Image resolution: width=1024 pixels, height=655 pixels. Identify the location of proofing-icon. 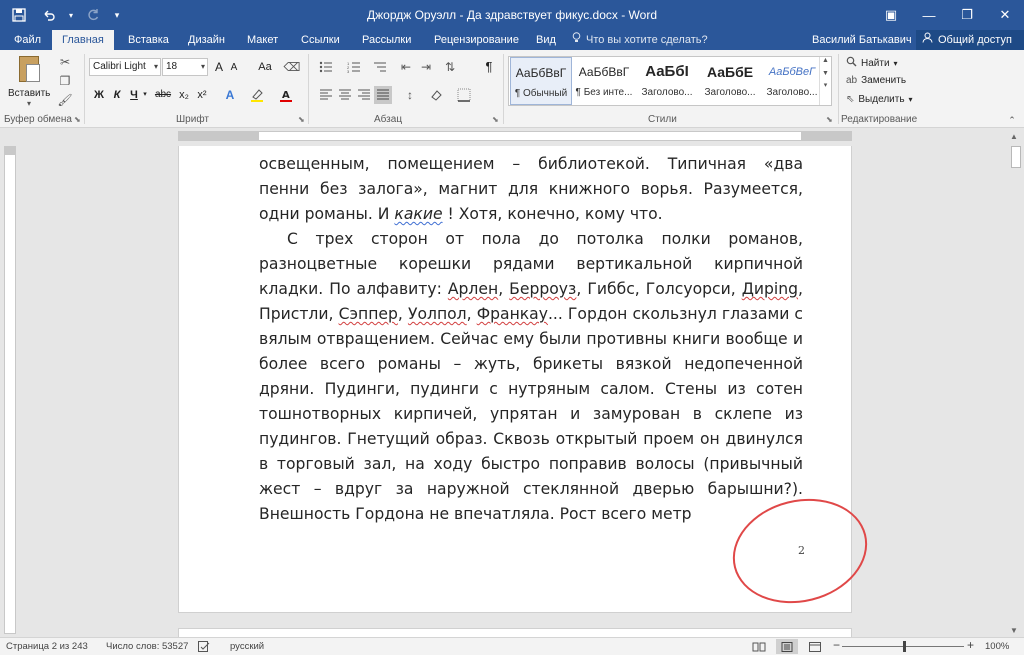
(204, 648).